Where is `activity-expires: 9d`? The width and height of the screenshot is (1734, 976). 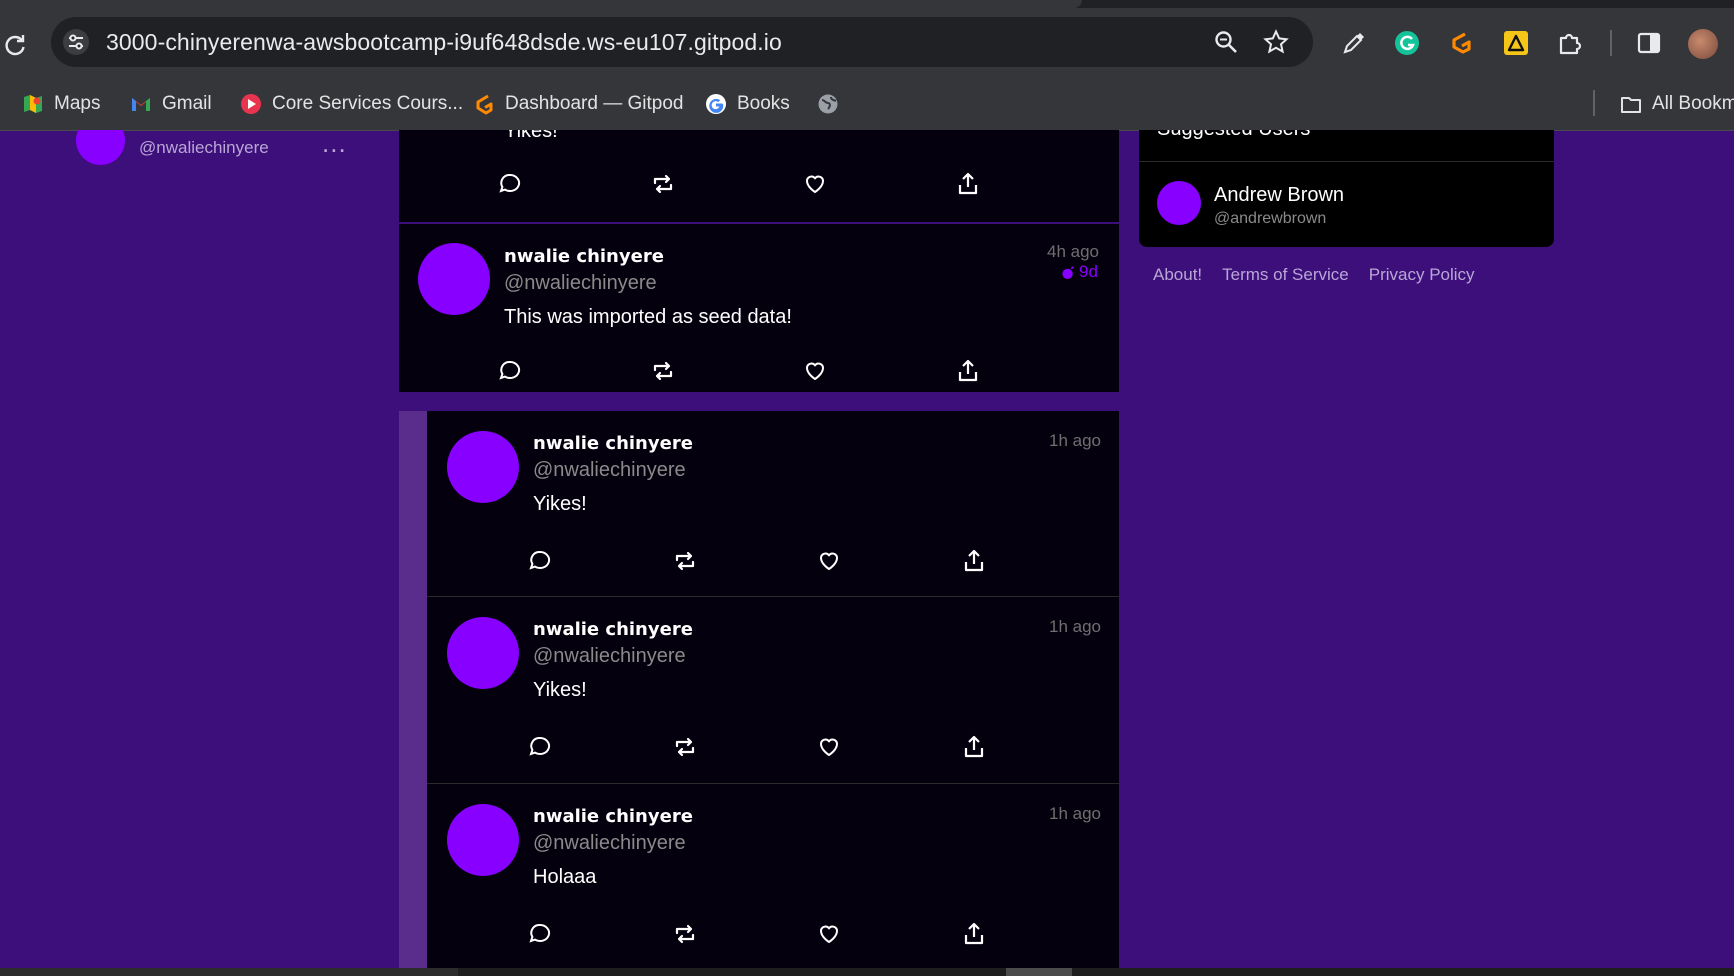
activity-expires: 9d is located at coordinates (1079, 272).